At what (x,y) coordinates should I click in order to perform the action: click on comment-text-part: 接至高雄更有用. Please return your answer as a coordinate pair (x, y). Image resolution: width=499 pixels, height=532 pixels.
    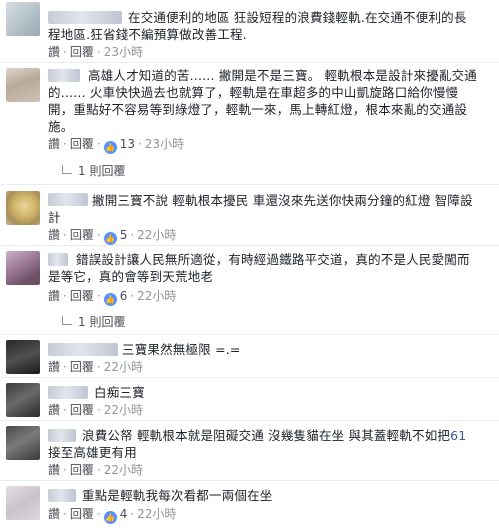
    Looking at the image, I should click on (92, 452).